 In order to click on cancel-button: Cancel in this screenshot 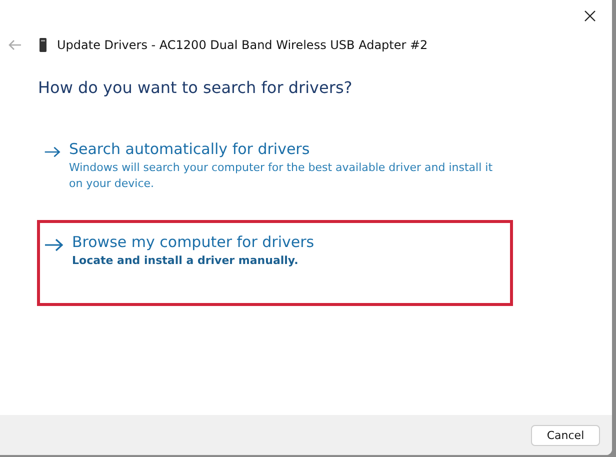, I will do `click(565, 435)`.